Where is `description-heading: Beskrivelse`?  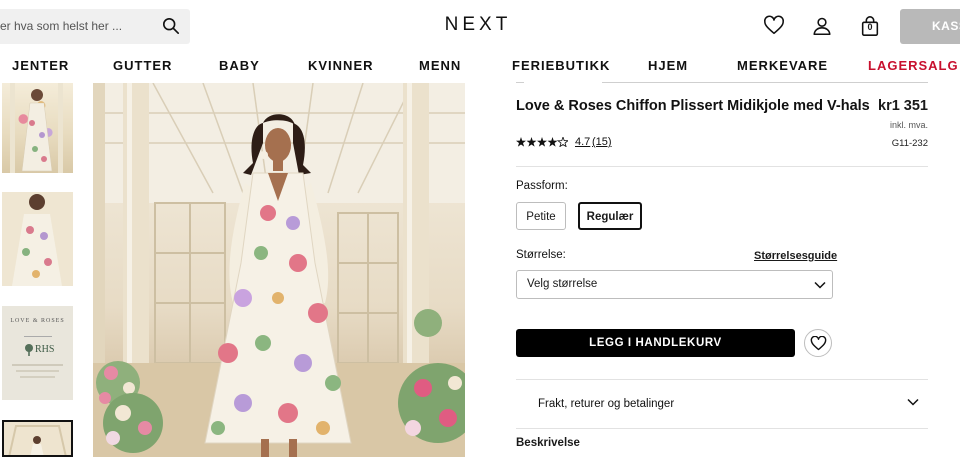
description-heading: Beskrivelse is located at coordinates (548, 443).